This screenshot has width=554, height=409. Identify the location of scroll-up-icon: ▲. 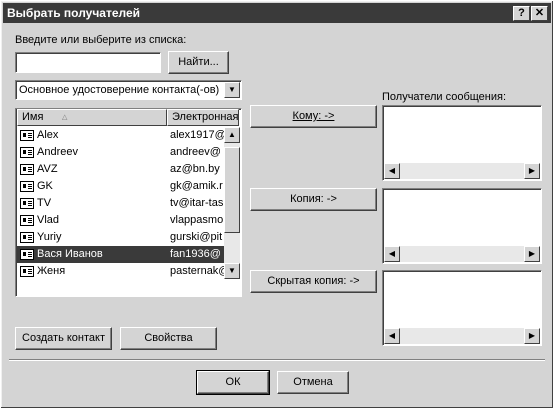
(232, 135).